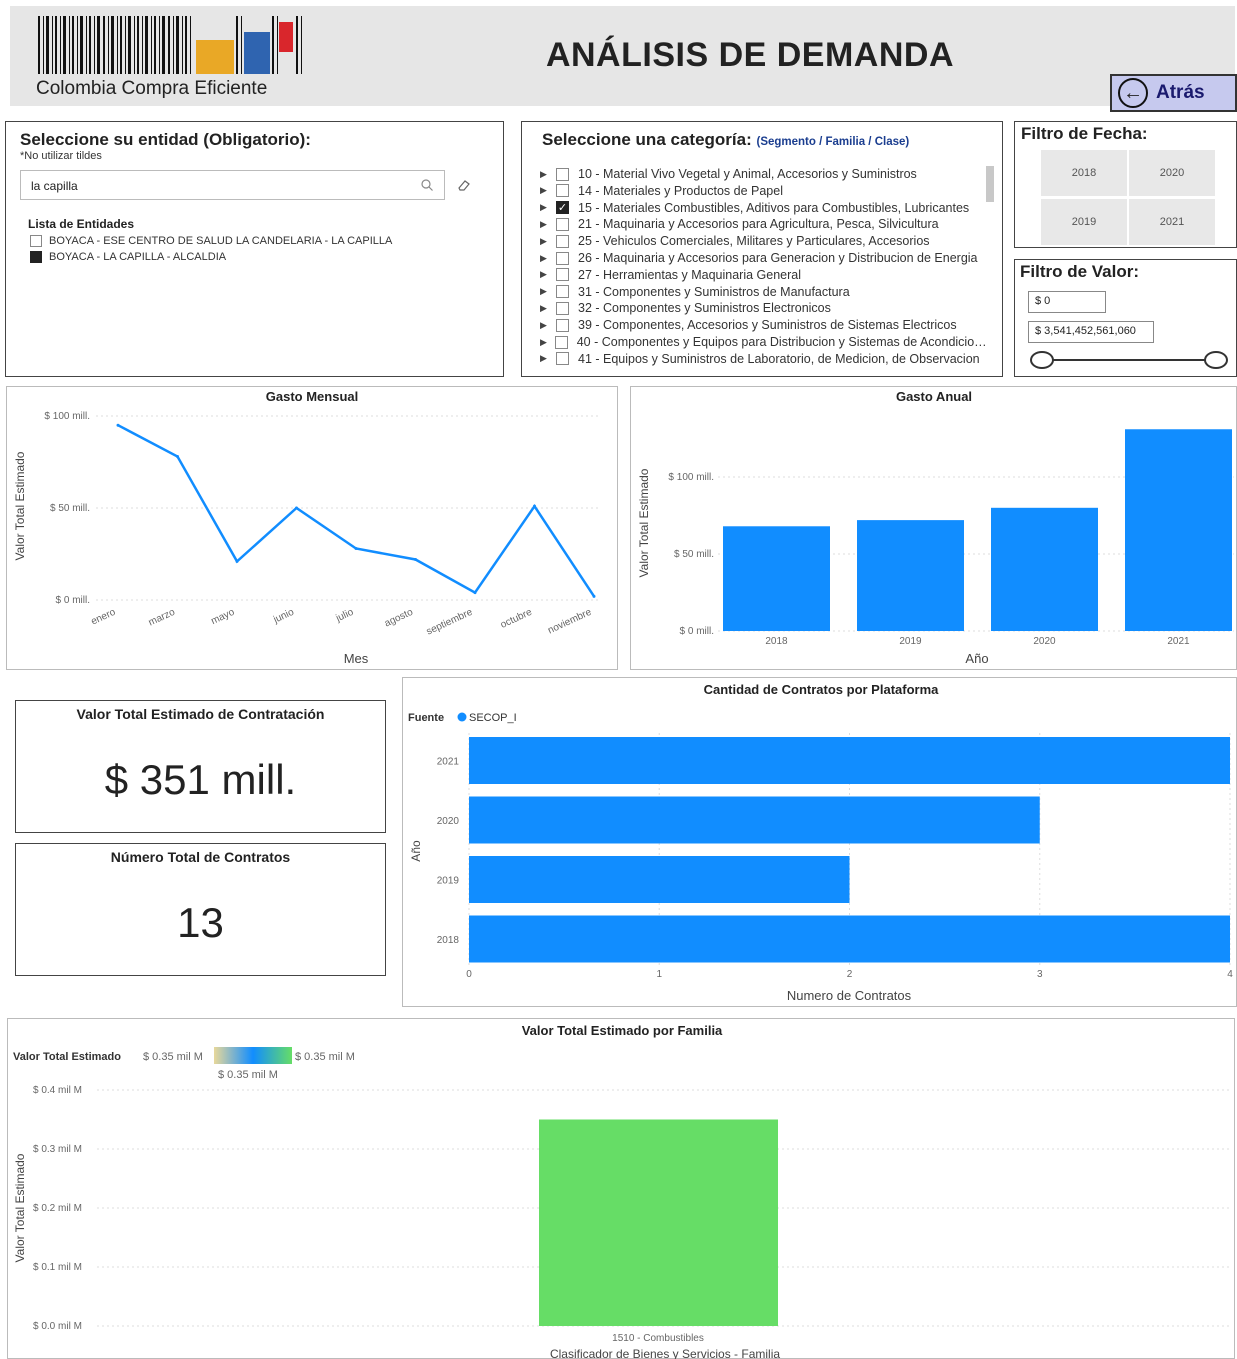  I want to click on x-tick-label: 2020, so click(1044, 641).